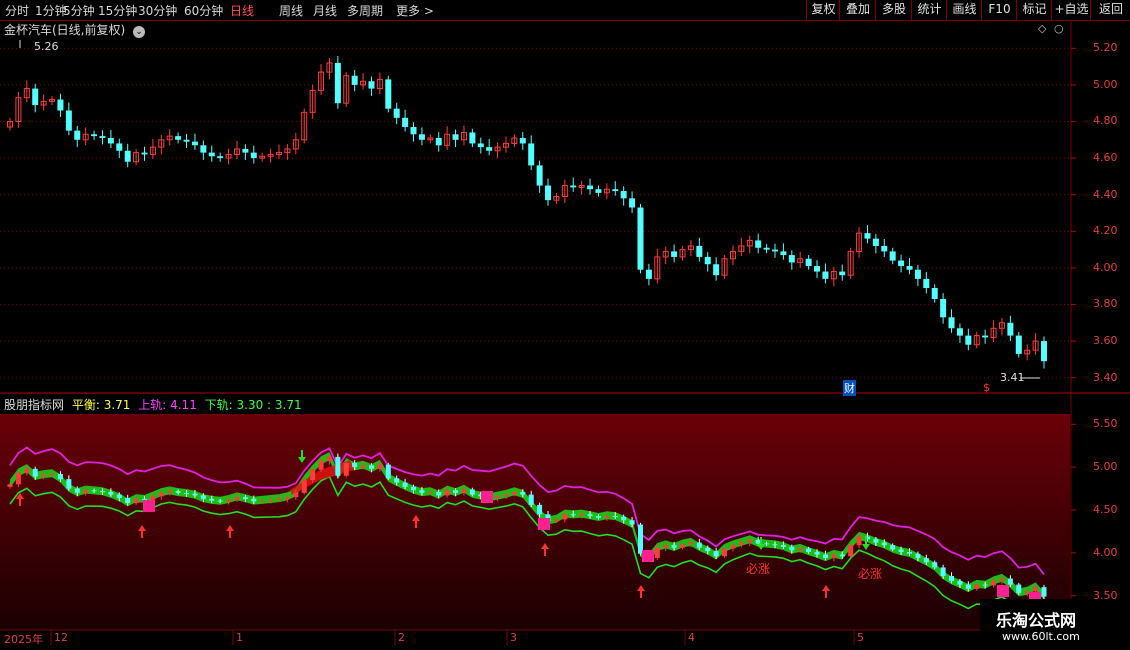  Describe the element at coordinates (253, 405) in the screenshot. I see `lower-label: 下轨: 3.30 : 3.71` at that location.